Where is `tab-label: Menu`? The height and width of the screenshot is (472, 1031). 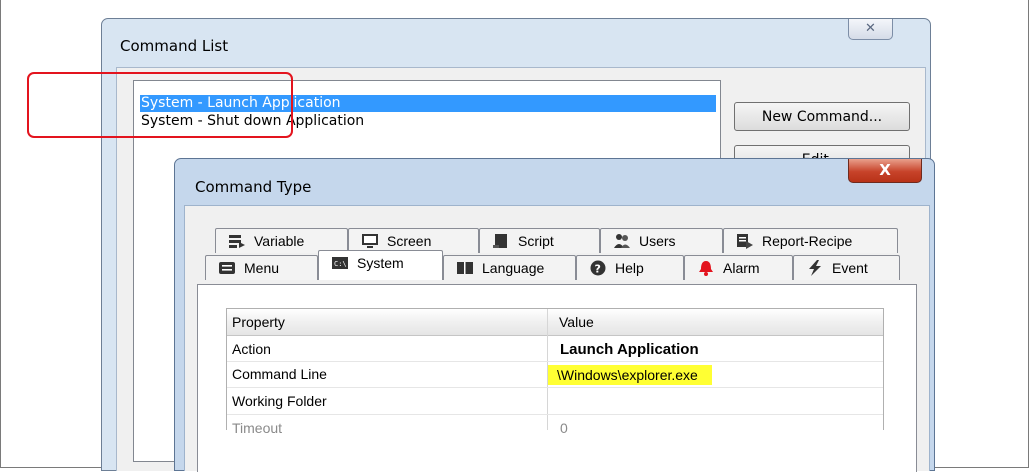
tab-label: Menu is located at coordinates (262, 268).